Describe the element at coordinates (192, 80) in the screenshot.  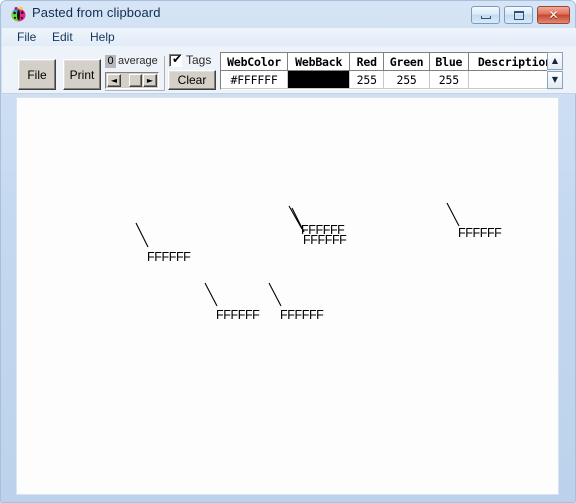
I see `clear-button: Clear` at that location.